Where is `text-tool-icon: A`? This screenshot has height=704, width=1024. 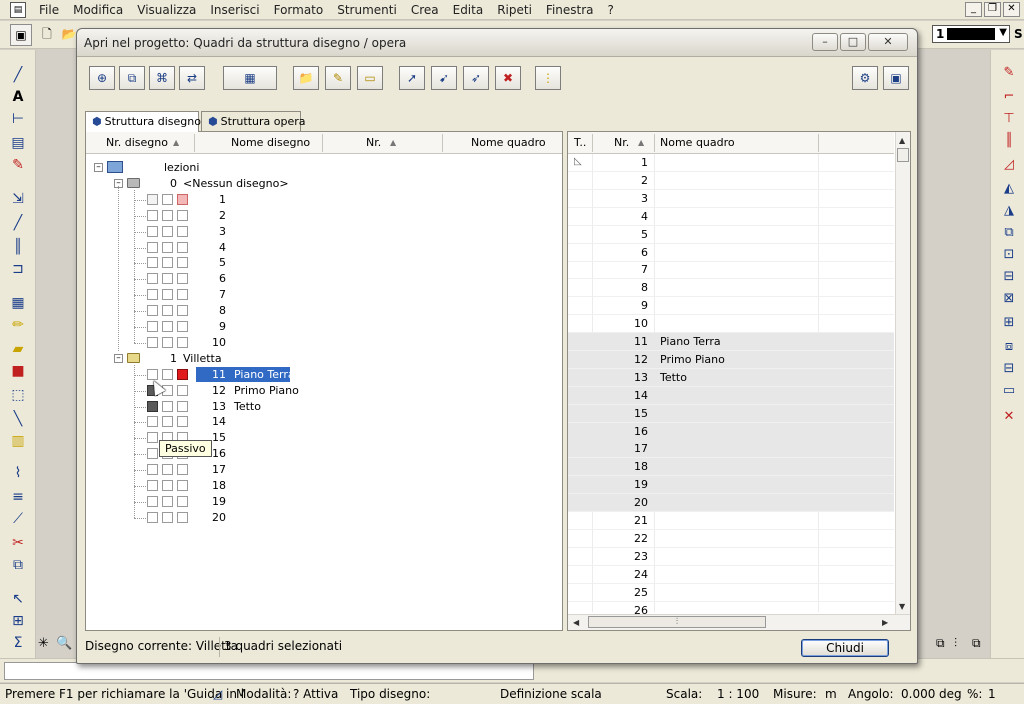
text-tool-icon: A is located at coordinates (18, 97).